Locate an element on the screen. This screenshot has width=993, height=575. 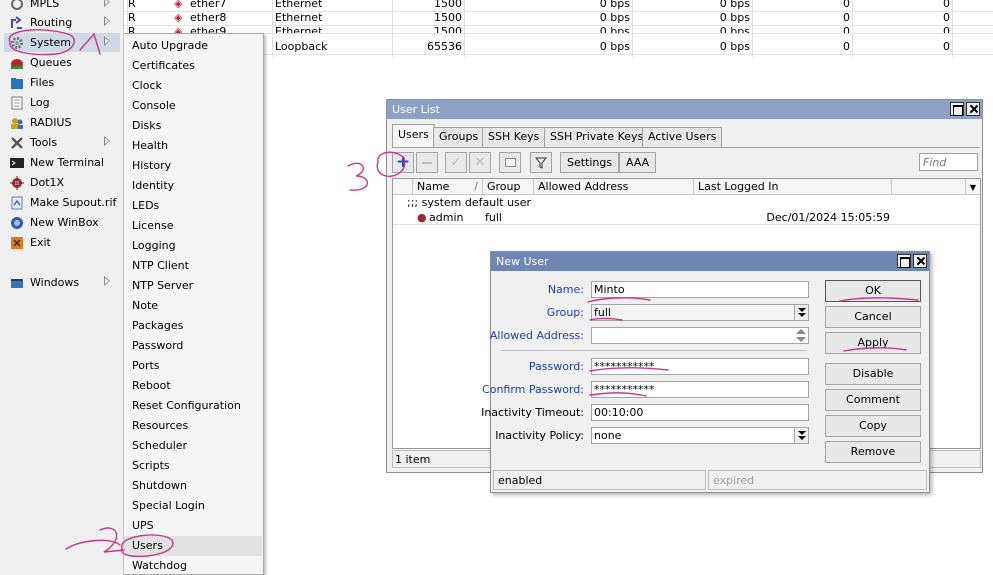
column-last-logged-in: Last Logged In is located at coordinates (793, 187).